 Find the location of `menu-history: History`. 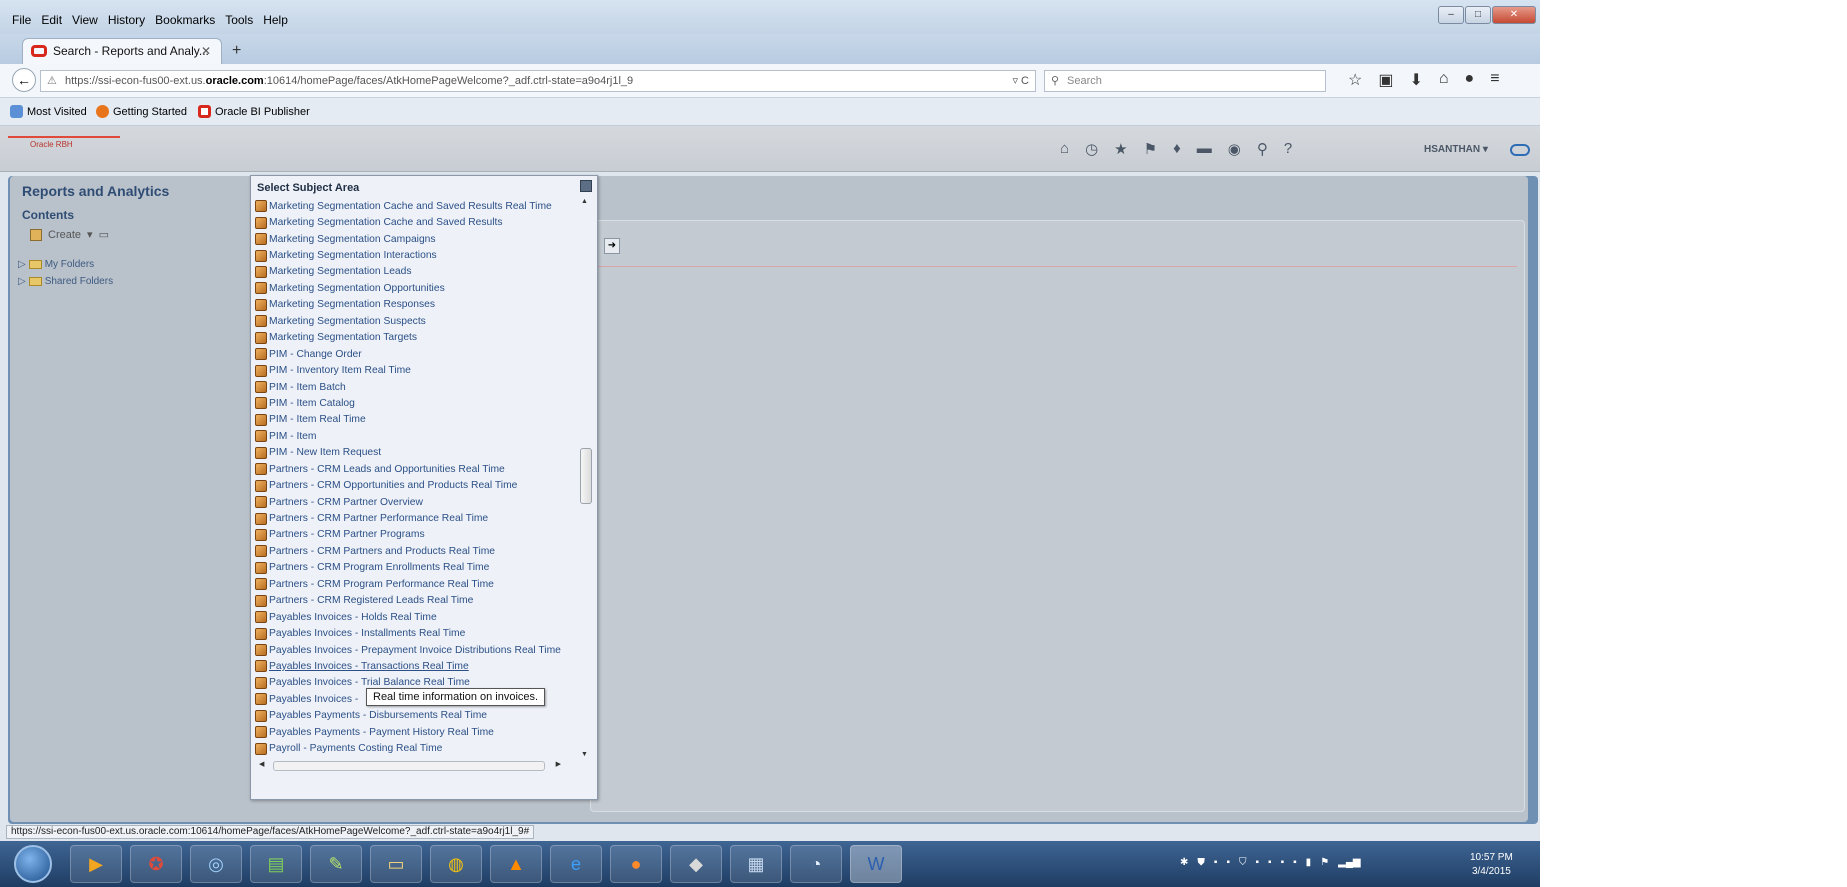

menu-history: History is located at coordinates (126, 20).